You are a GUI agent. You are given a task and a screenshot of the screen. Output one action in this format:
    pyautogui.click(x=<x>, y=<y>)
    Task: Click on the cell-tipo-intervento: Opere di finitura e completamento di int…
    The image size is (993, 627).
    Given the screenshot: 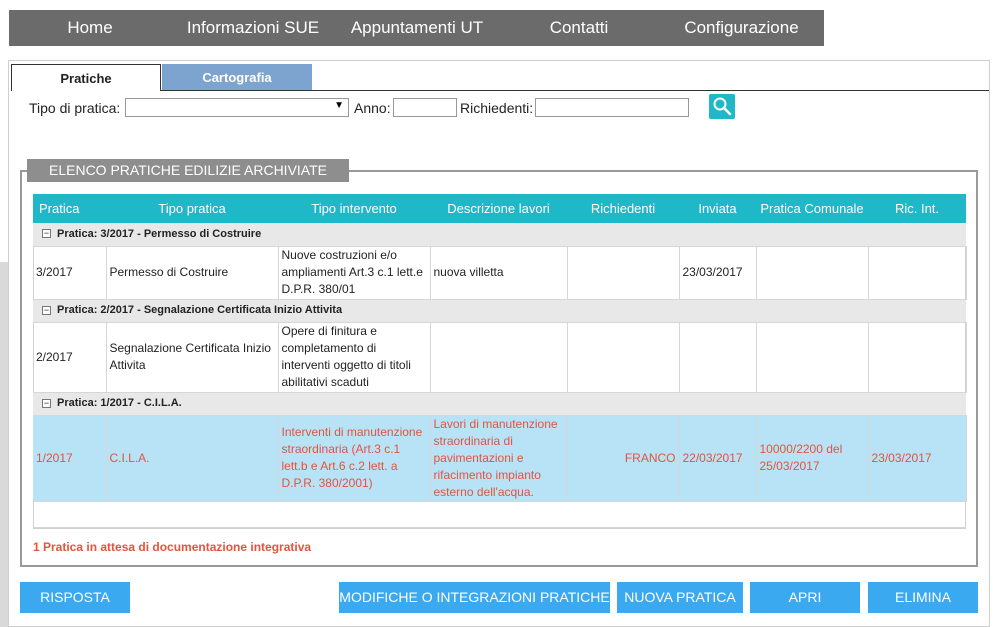 What is the action you would take?
    pyautogui.click(x=354, y=357)
    